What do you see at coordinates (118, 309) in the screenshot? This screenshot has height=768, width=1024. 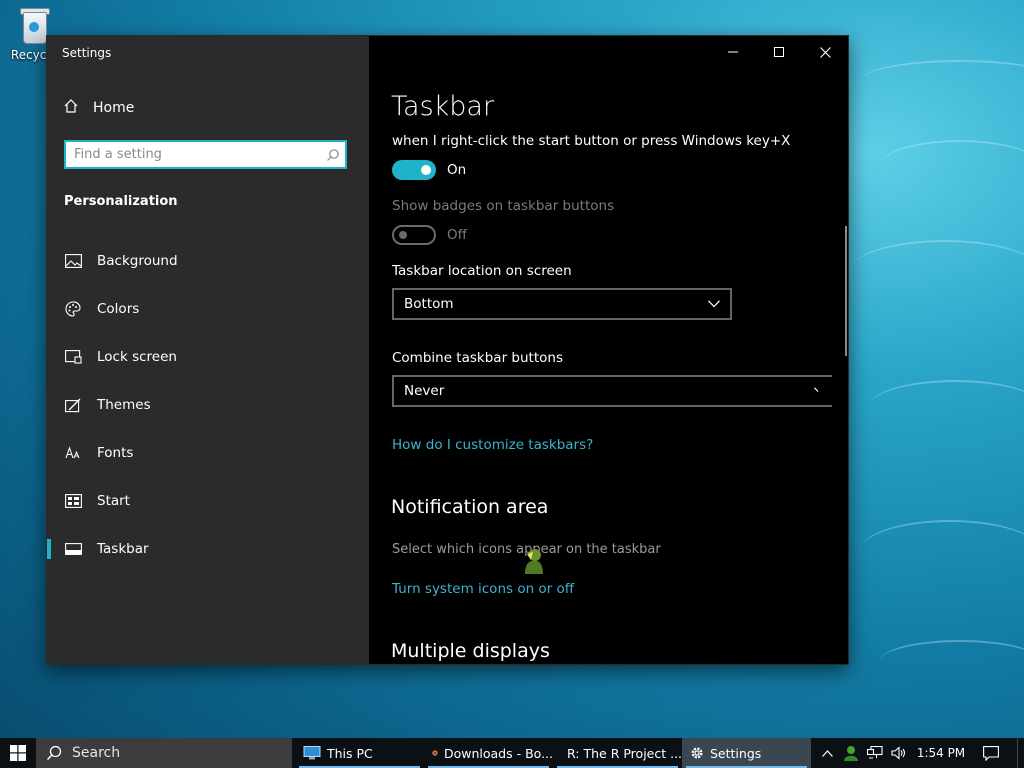 I see `sidebar-item-label: Colors` at bounding box center [118, 309].